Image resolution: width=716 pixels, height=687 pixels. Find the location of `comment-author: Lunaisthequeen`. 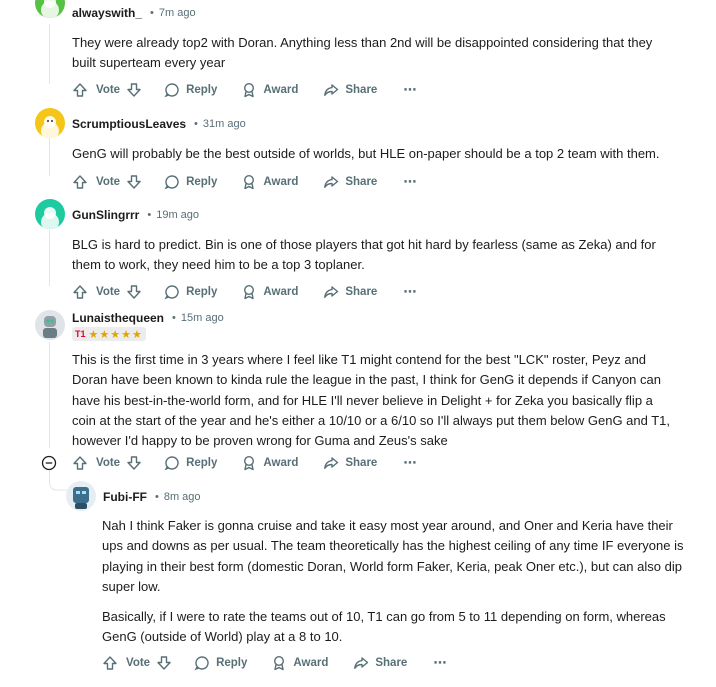

comment-author: Lunaisthequeen is located at coordinates (118, 318).